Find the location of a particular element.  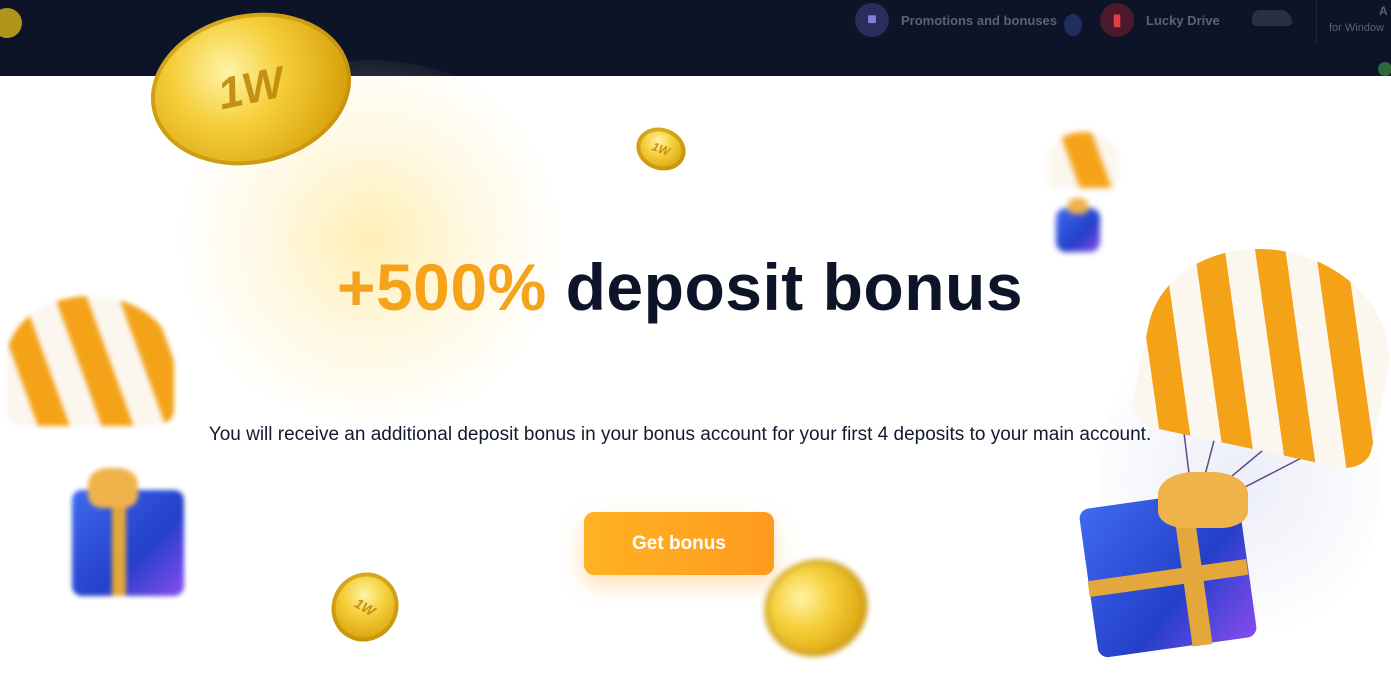

nav-item-label: Promotions and bonuses is located at coordinates (979, 20).